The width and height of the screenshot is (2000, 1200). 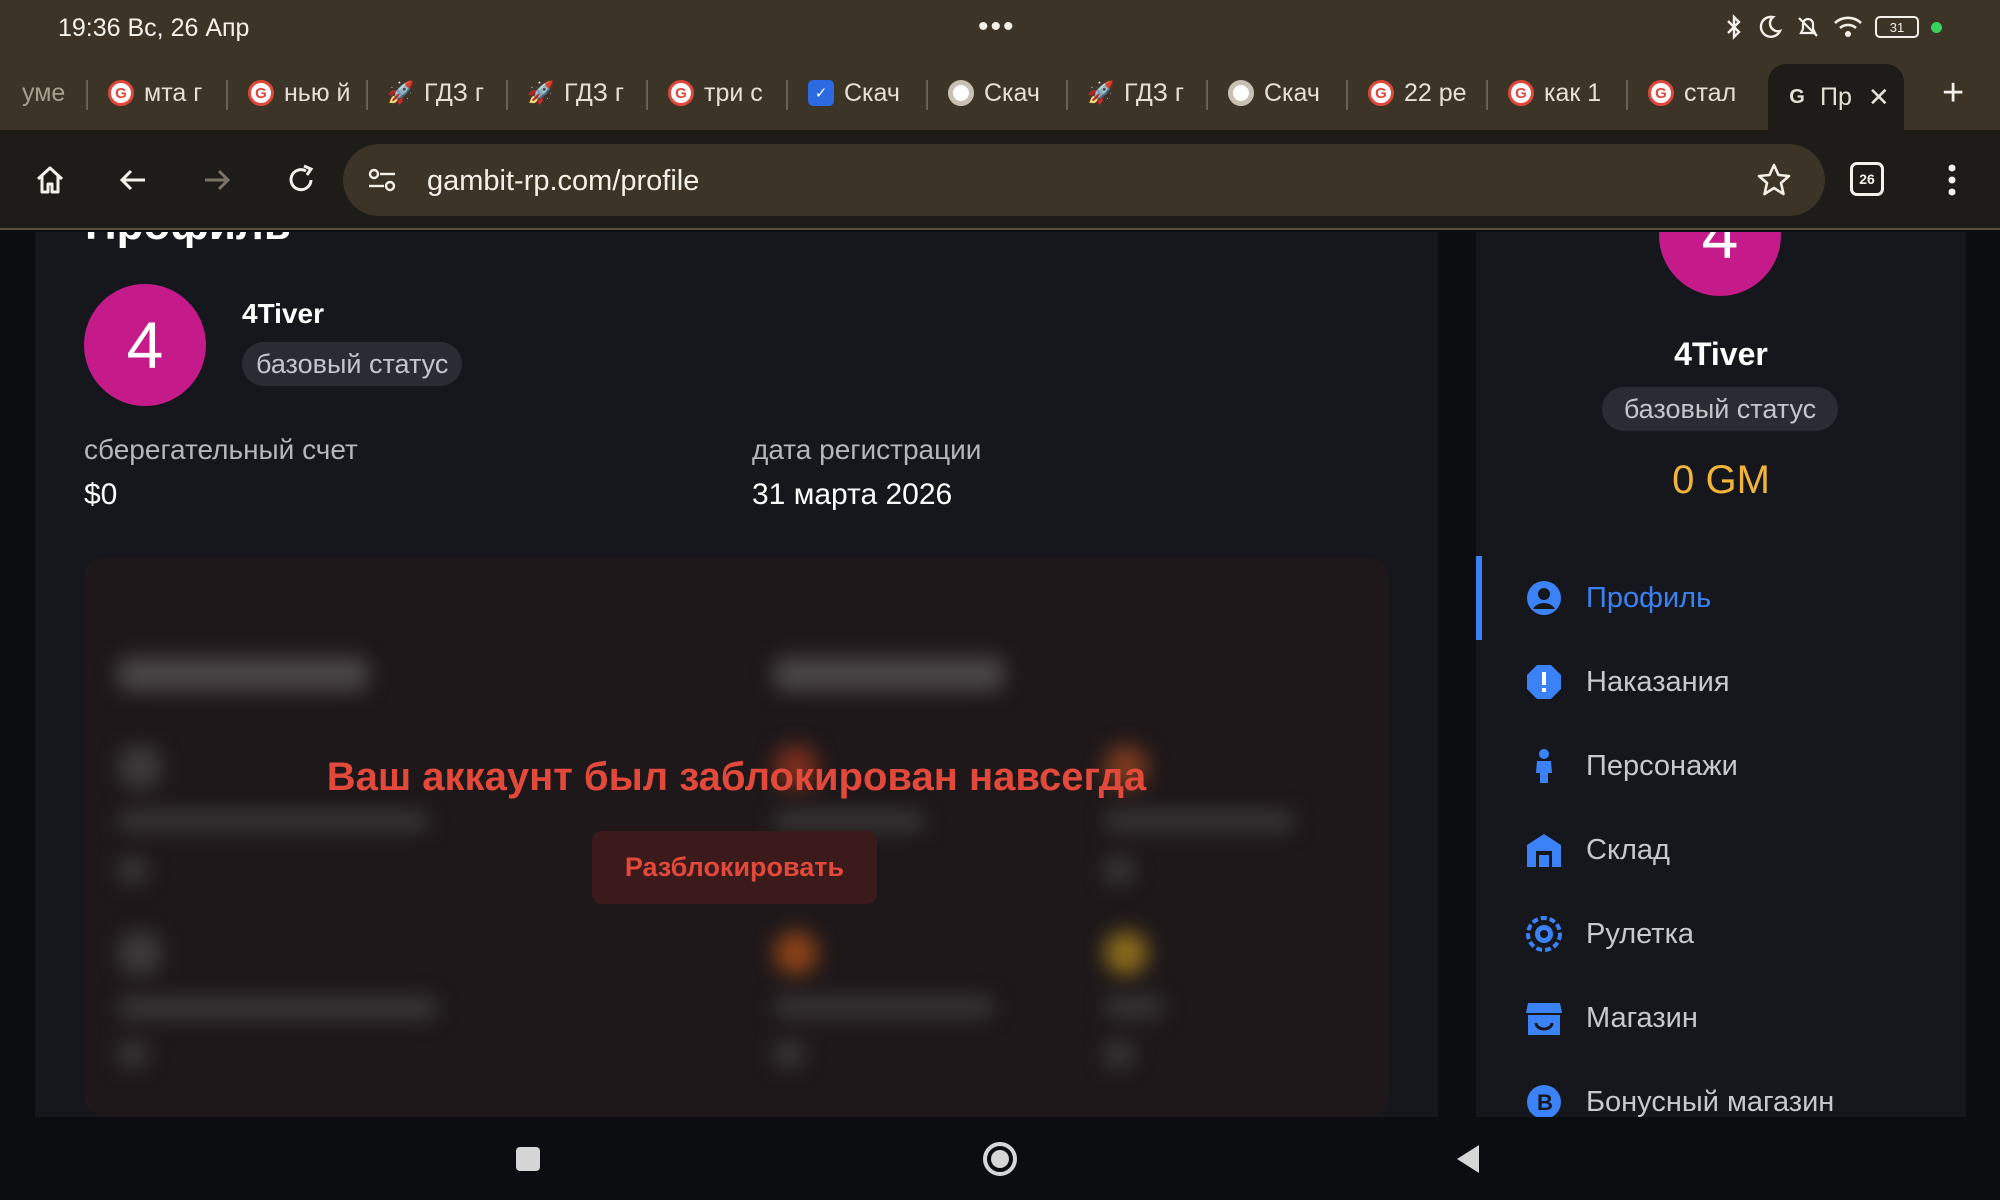 I want to click on privacy-dot, so click(x=1936, y=27).